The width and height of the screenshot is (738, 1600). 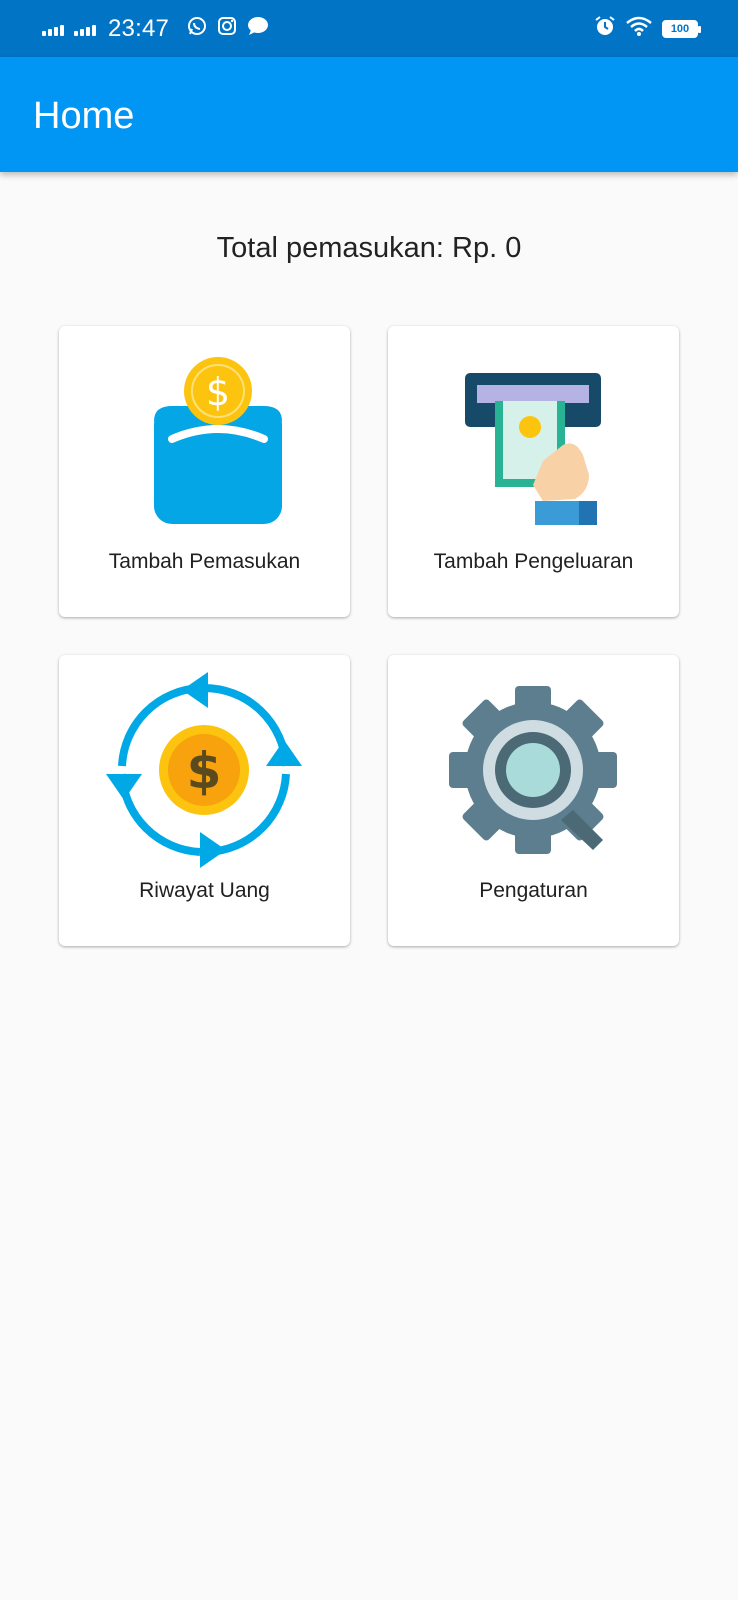 I want to click on status-time: 23:47, so click(x=139, y=28).